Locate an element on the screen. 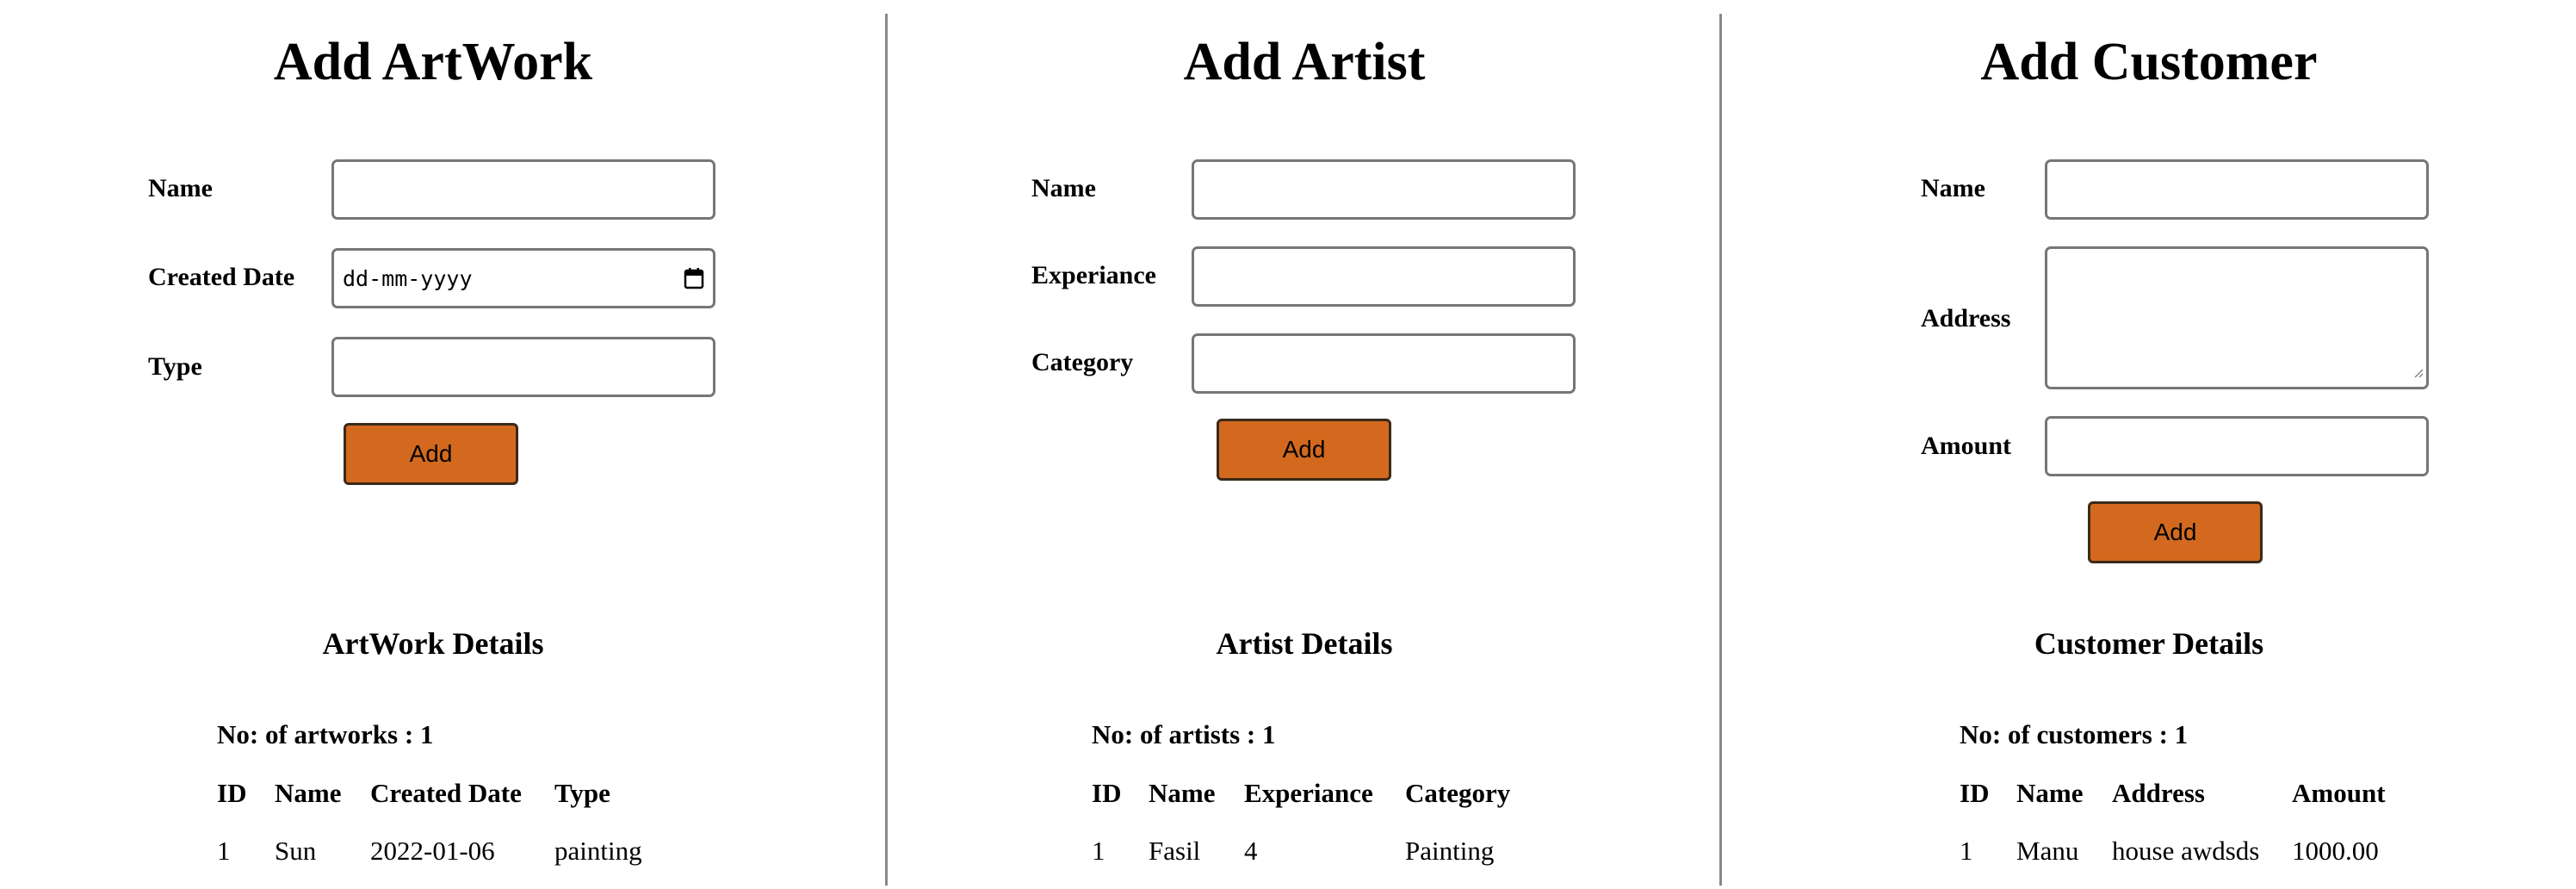  artwork-created-date-label: Created Date is located at coordinates (222, 277).